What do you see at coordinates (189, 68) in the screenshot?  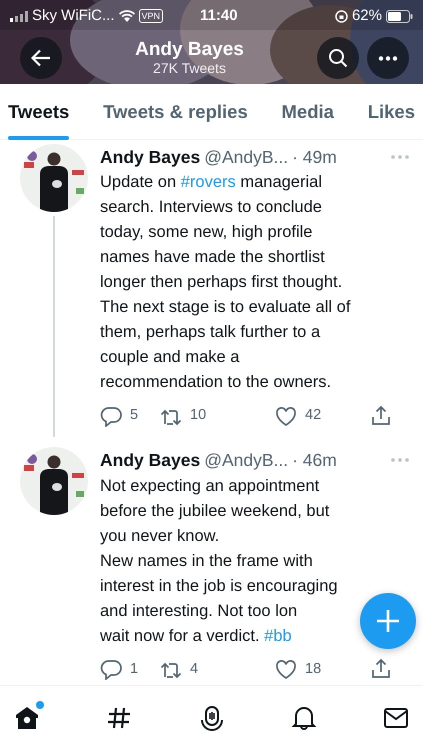 I see `tweet-count: 27K Tweets` at bounding box center [189, 68].